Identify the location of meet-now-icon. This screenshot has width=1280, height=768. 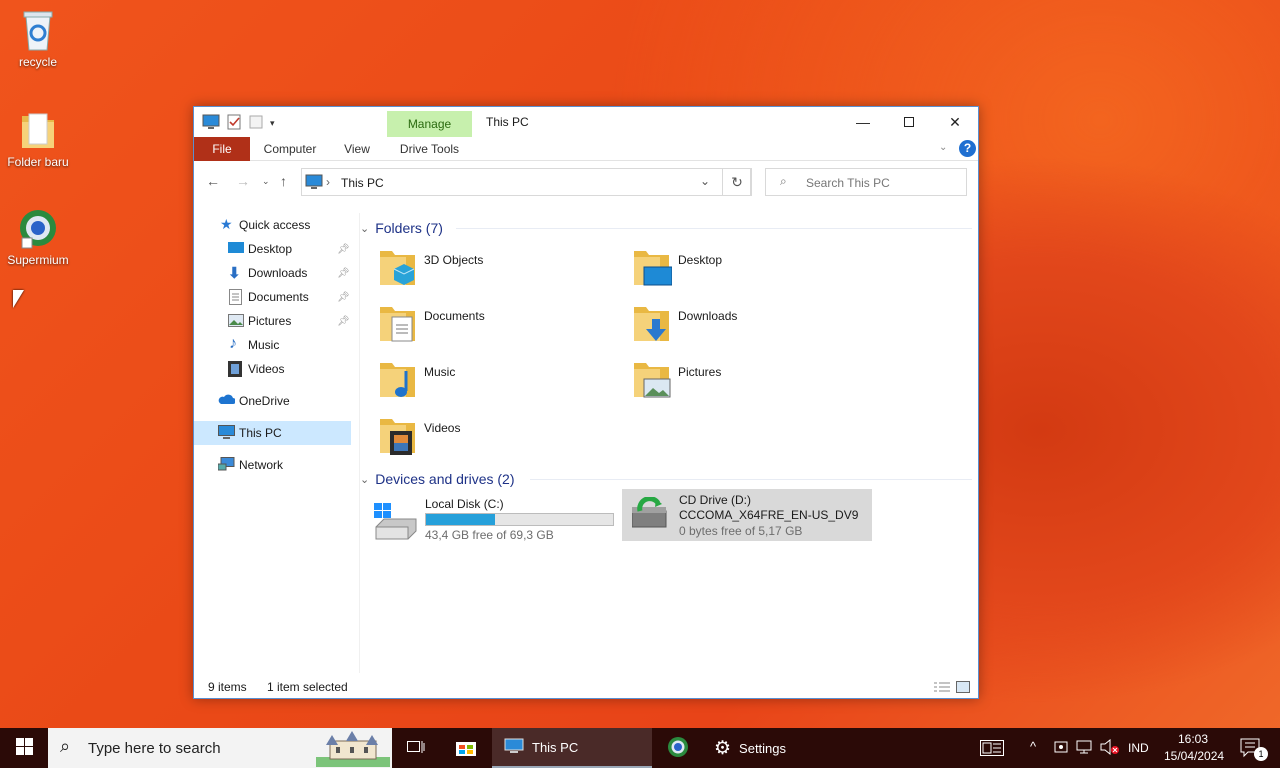
(1061, 748).